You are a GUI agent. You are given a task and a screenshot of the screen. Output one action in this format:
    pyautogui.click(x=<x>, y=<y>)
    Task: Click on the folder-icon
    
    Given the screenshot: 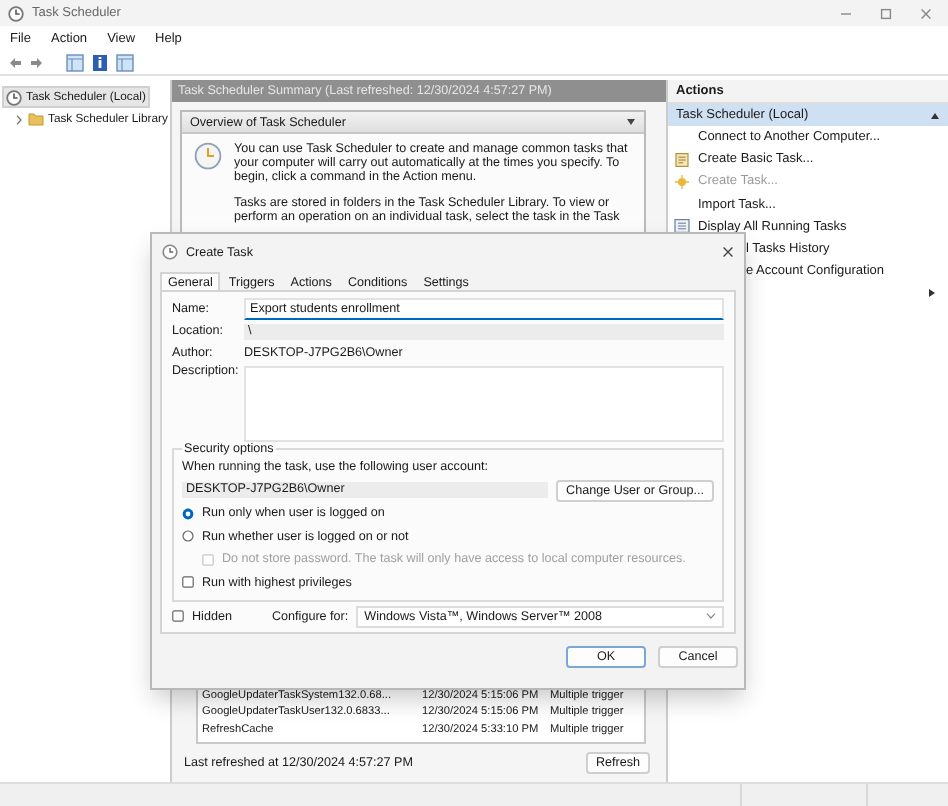 What is the action you would take?
    pyautogui.click(x=36, y=119)
    